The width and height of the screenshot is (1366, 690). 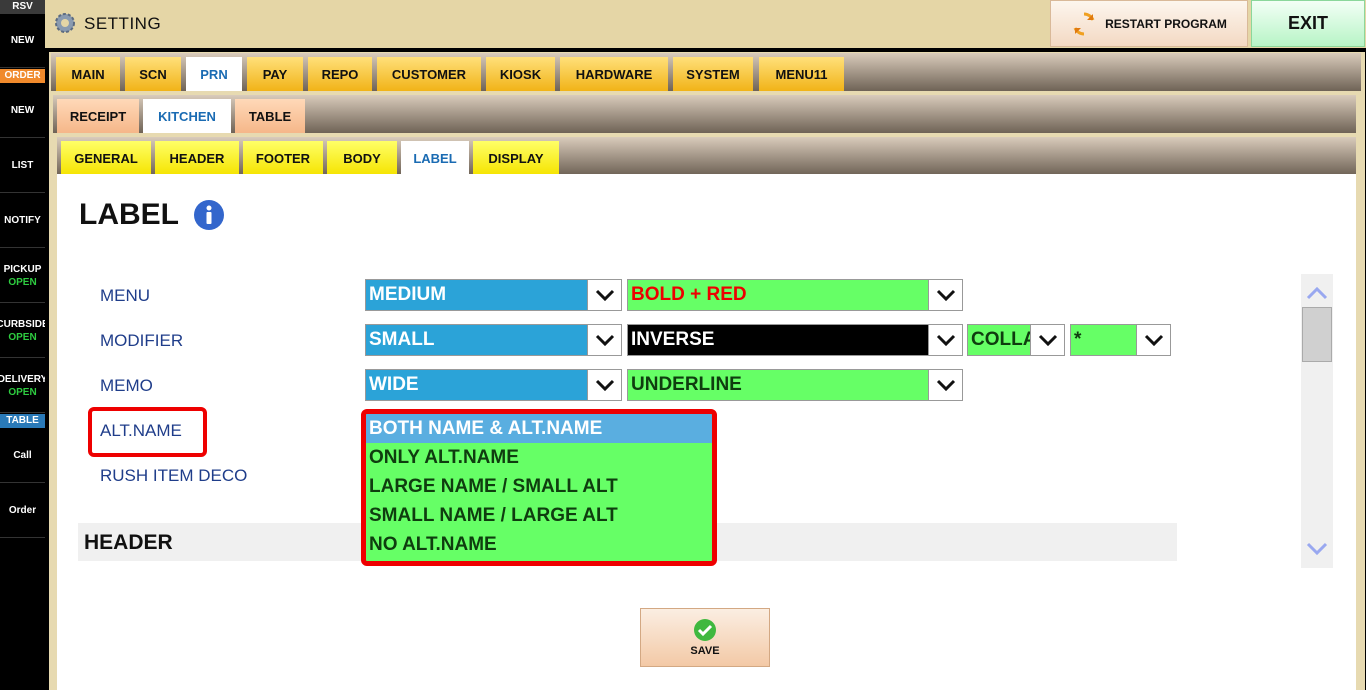 What do you see at coordinates (22, 76) in the screenshot?
I see `sidebar-header-order: ORDER` at bounding box center [22, 76].